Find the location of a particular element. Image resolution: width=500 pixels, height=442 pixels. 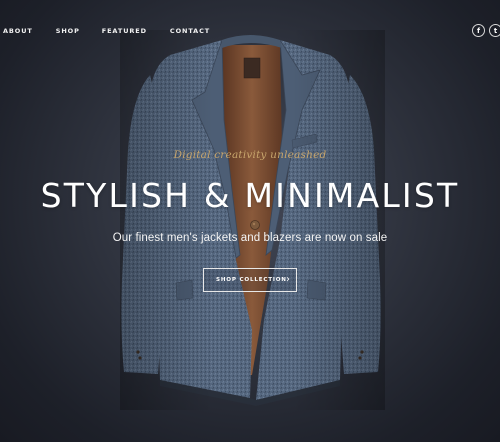

nav-featured-link: FEATURED is located at coordinates (124, 31).